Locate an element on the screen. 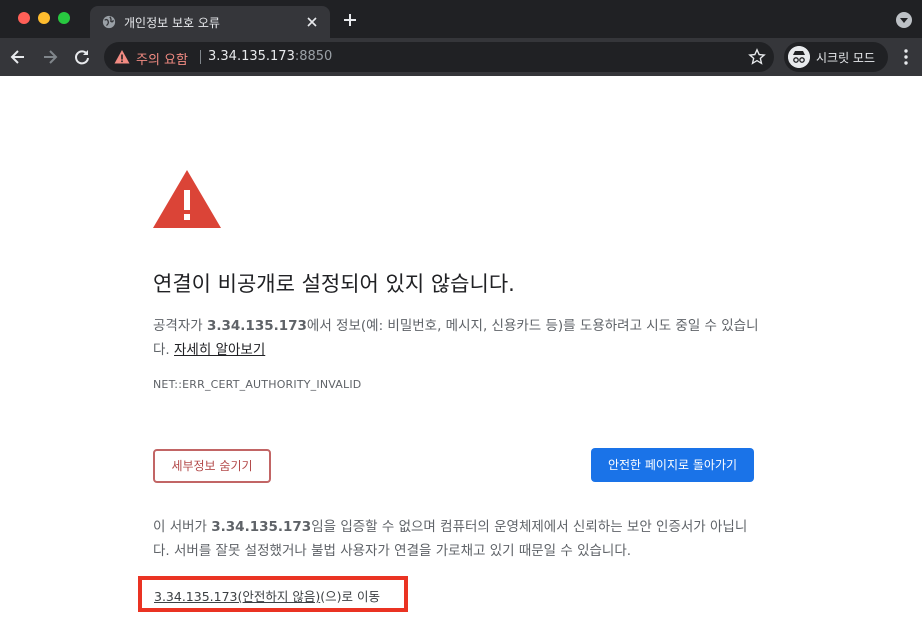  tab-title: 개인정보 보호 오류 is located at coordinates (172, 23).